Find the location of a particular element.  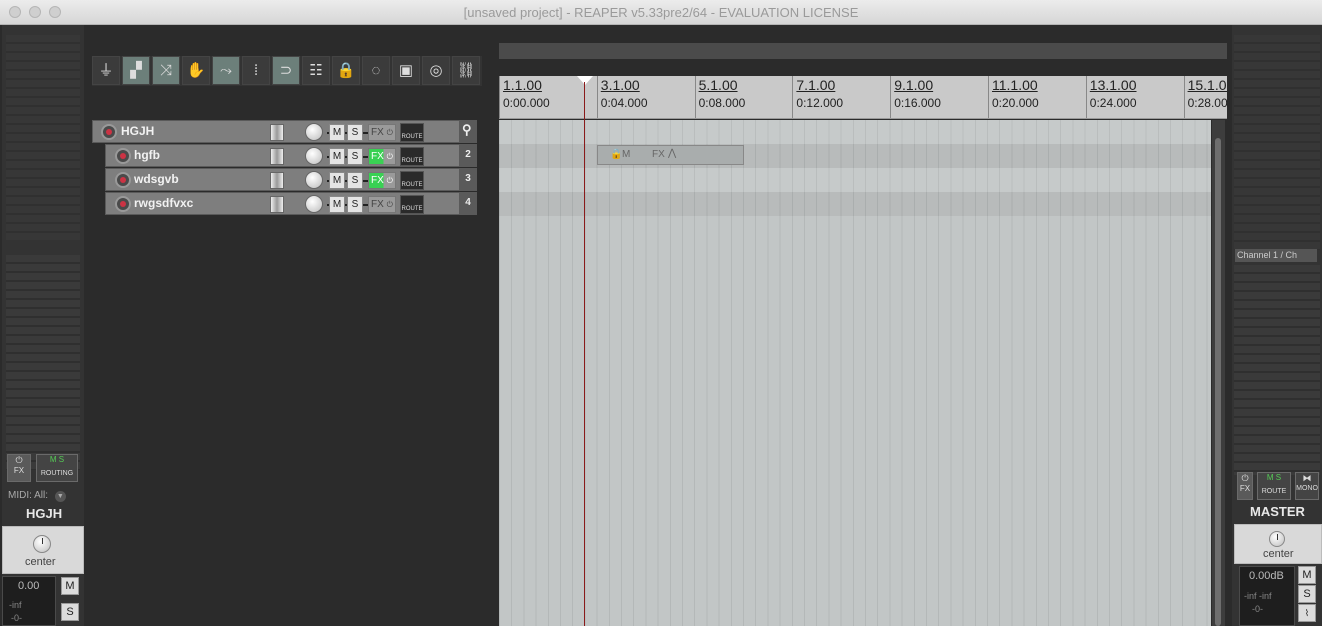

snap-button: ⊃ is located at coordinates (286, 70).